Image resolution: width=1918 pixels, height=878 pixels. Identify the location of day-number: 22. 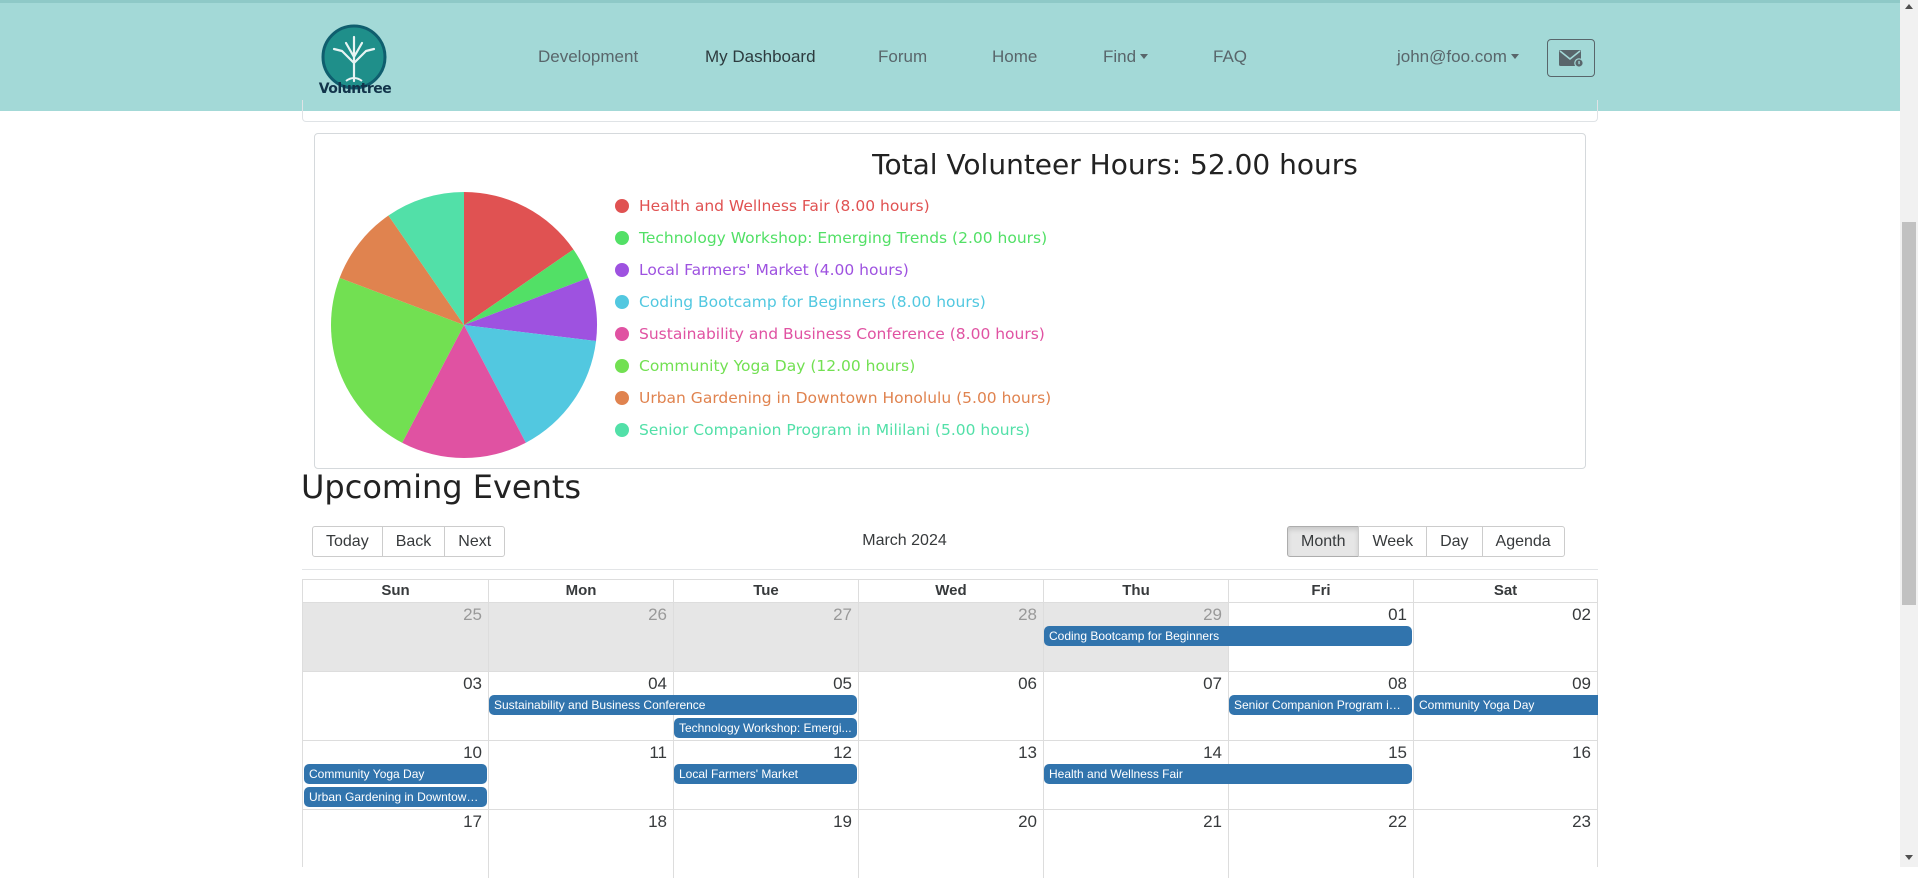
(1397, 822).